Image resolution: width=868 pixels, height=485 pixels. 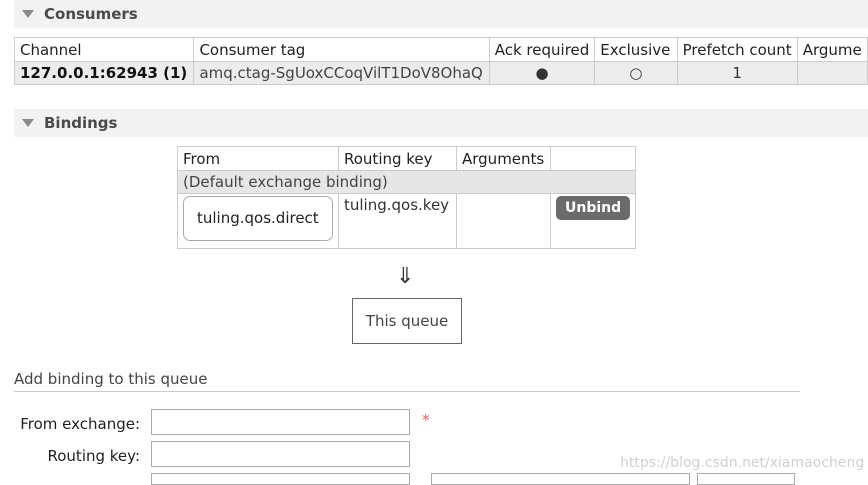 I want to click on arguments-value-input, so click(x=560, y=479).